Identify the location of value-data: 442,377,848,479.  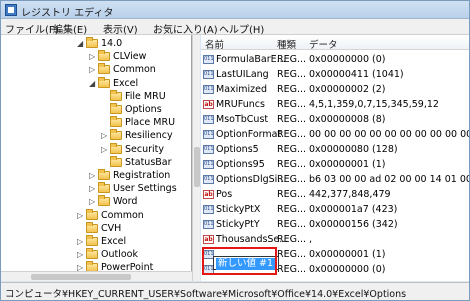
(350, 194).